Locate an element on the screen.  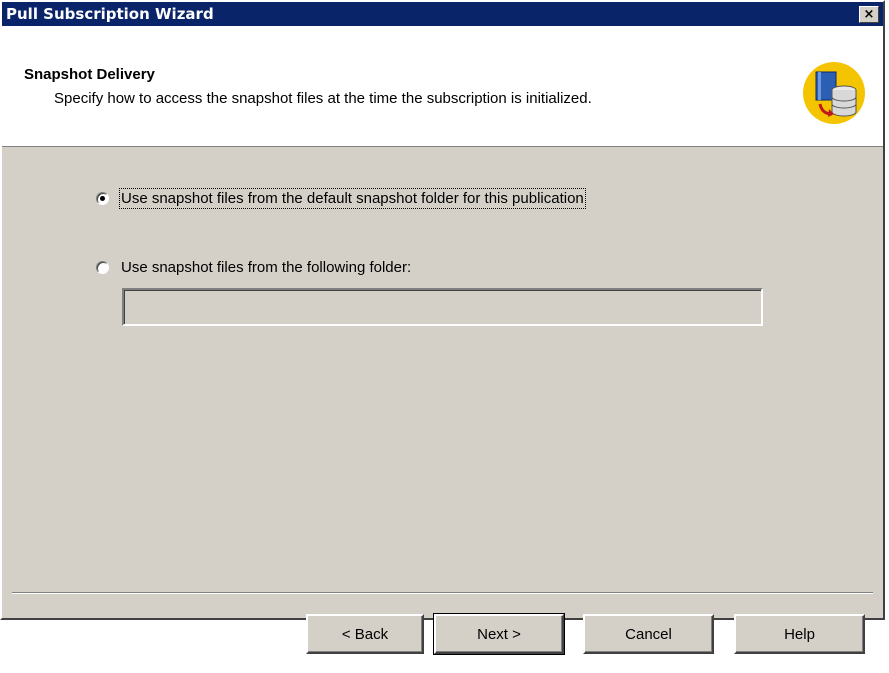
help-button-label: Help is located at coordinates (799, 634).